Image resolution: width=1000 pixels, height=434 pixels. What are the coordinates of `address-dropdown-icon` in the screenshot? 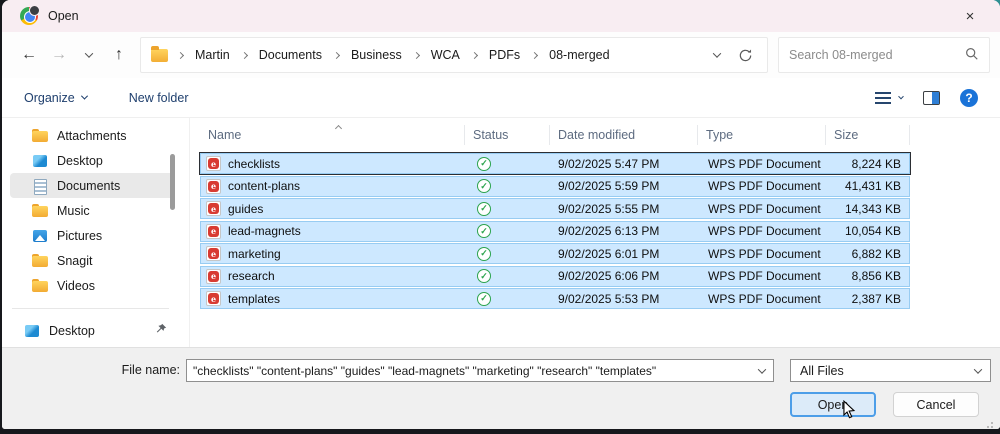 It's located at (717, 53).